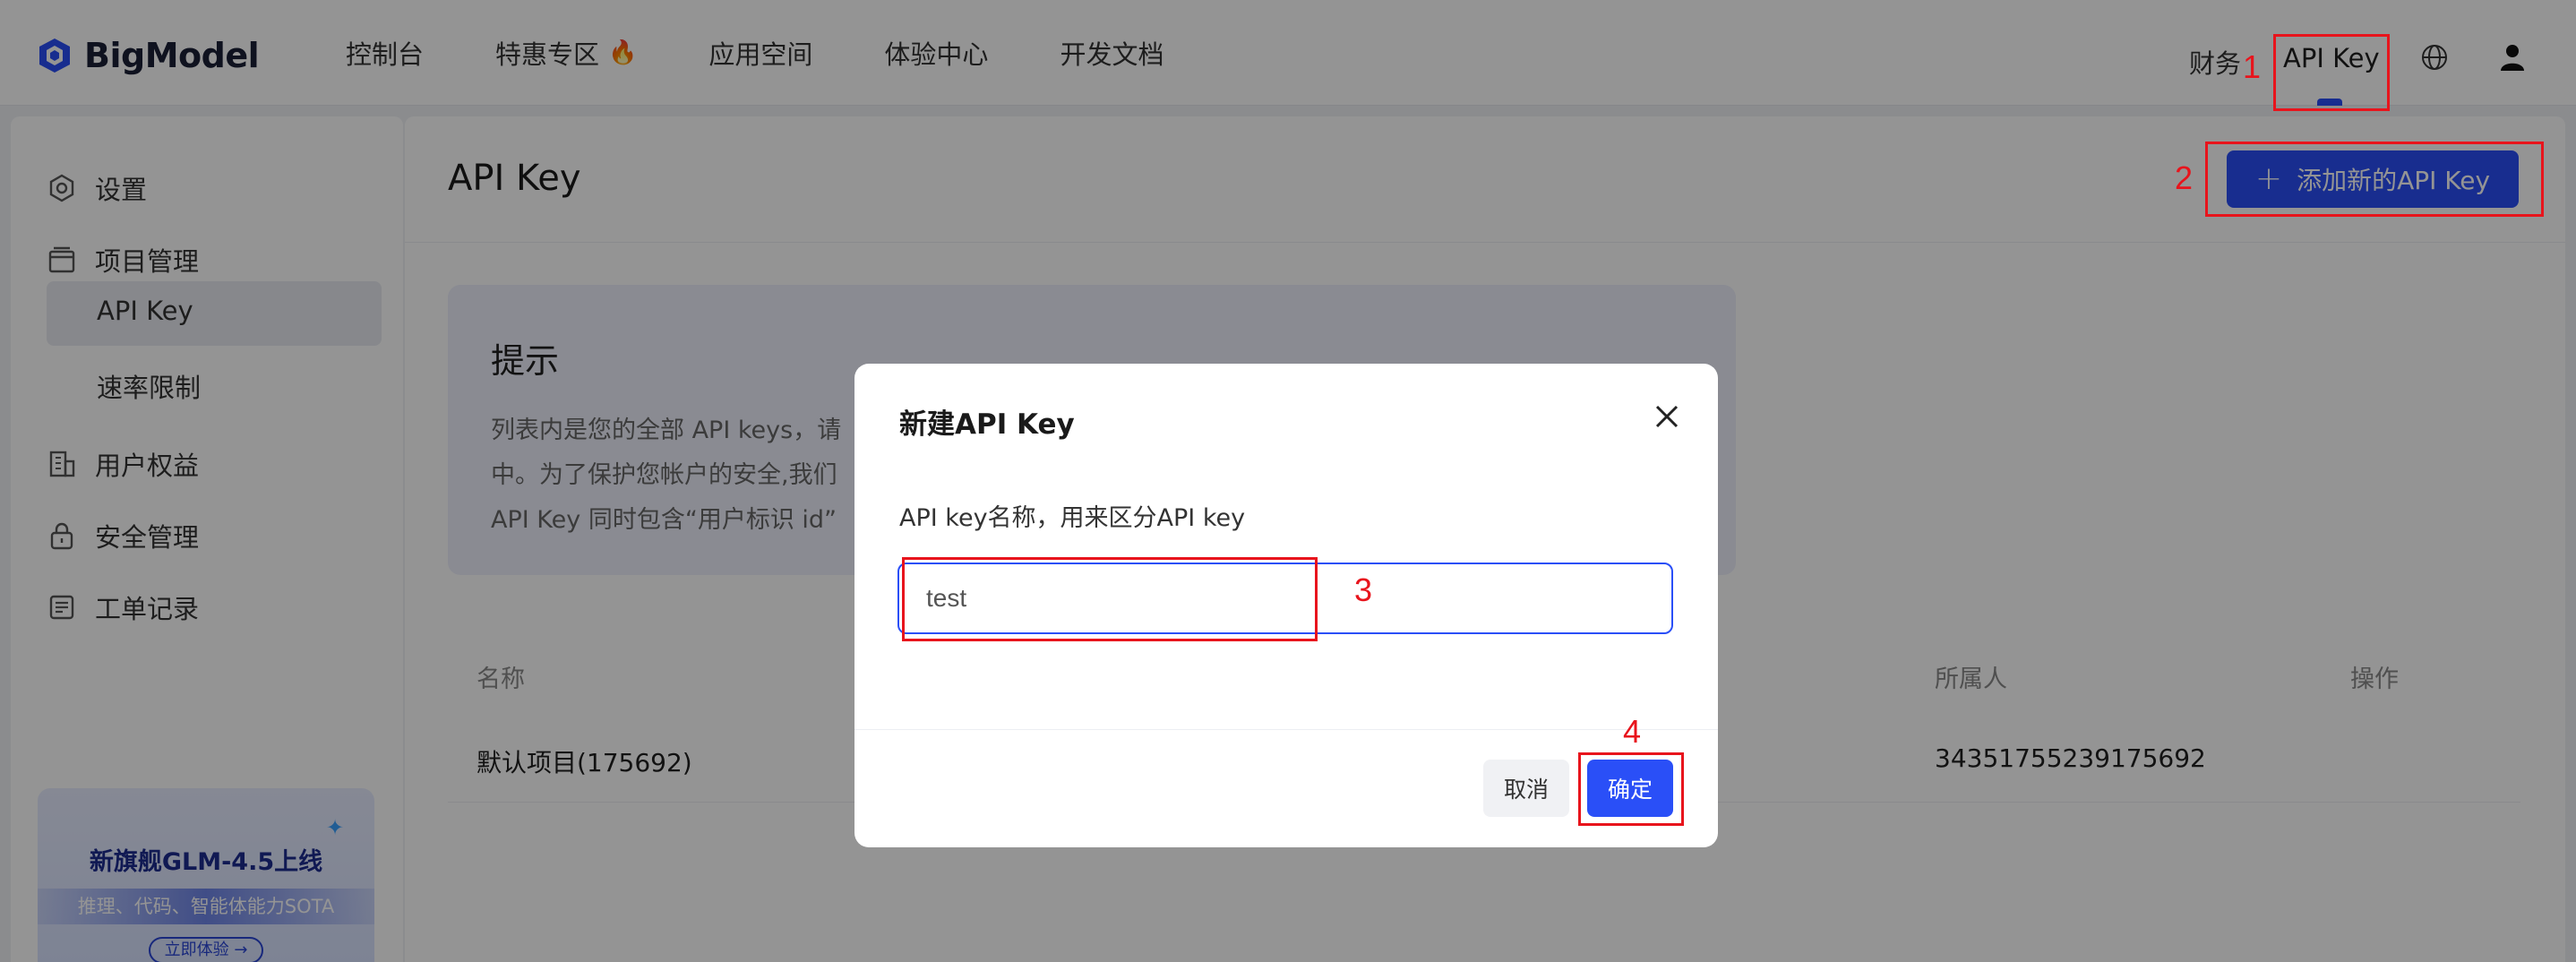 The image size is (2576, 962). What do you see at coordinates (2252, 66) in the screenshot?
I see `annotation-number-1: 1` at bounding box center [2252, 66].